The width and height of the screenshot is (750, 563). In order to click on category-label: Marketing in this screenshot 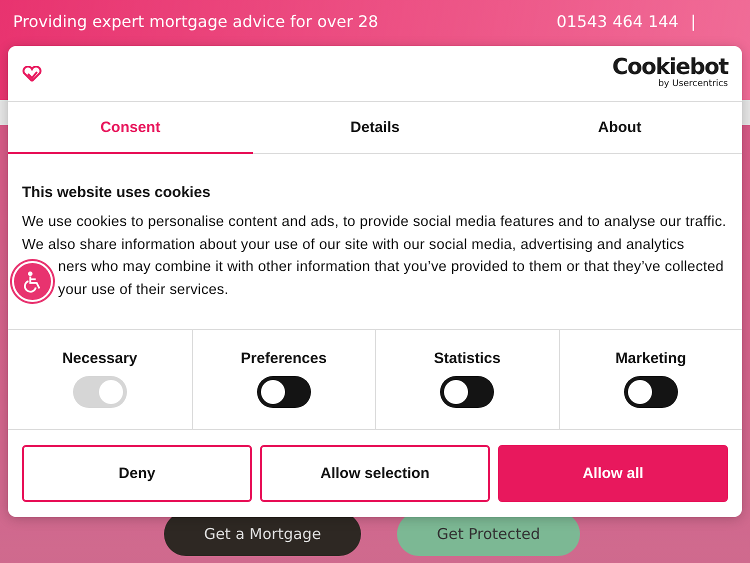, I will do `click(650, 358)`.